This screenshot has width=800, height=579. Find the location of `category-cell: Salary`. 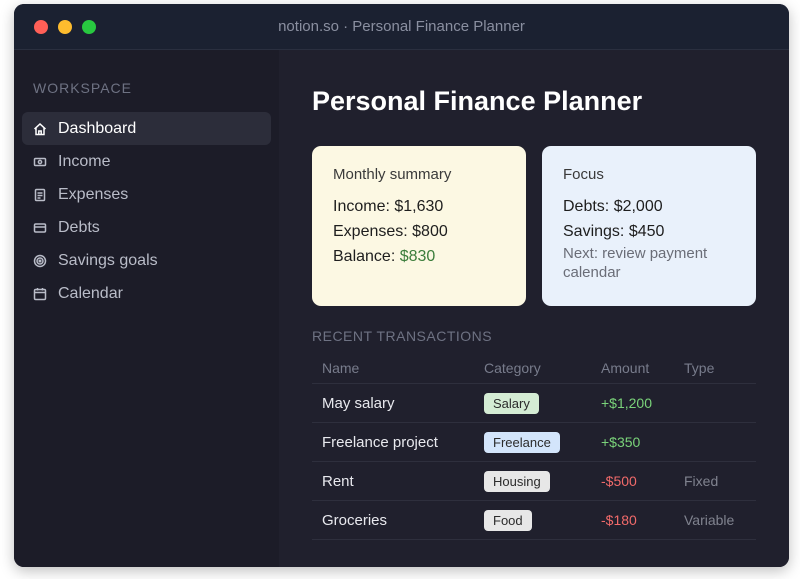

category-cell: Salary is located at coordinates (511, 403).